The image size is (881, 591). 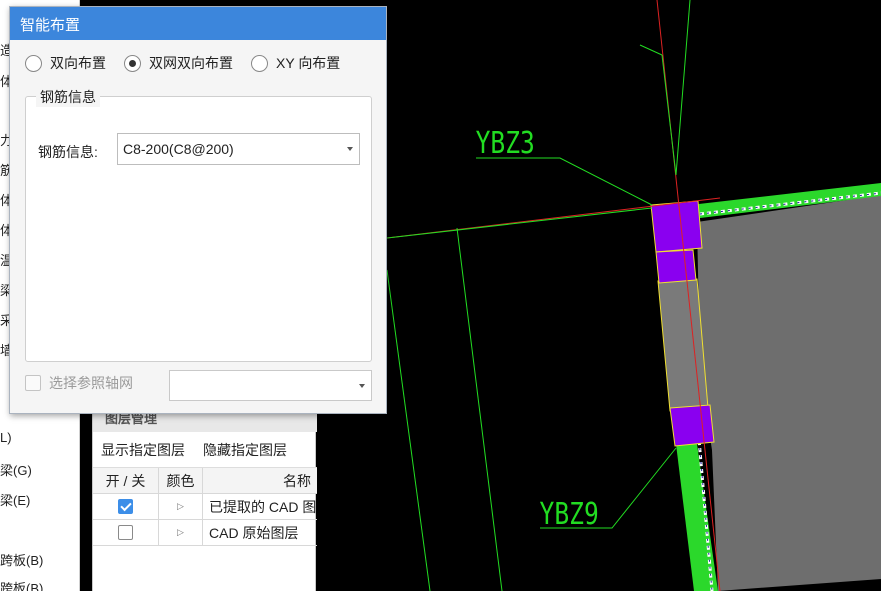 I want to click on layer-toolbar: 显示指定图层 隐藏指定图层, so click(x=205, y=450).